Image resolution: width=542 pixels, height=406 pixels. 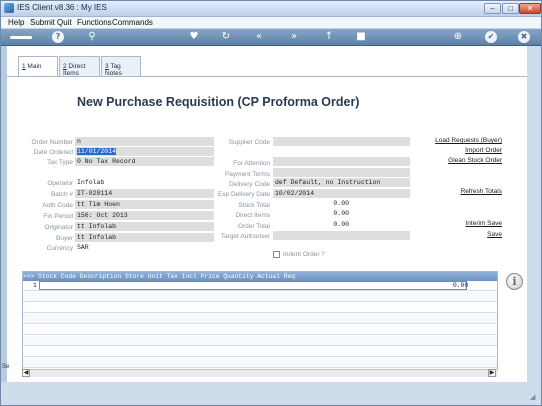 What do you see at coordinates (92, 37) in the screenshot?
I see `search-icon: ⚲` at bounding box center [92, 37].